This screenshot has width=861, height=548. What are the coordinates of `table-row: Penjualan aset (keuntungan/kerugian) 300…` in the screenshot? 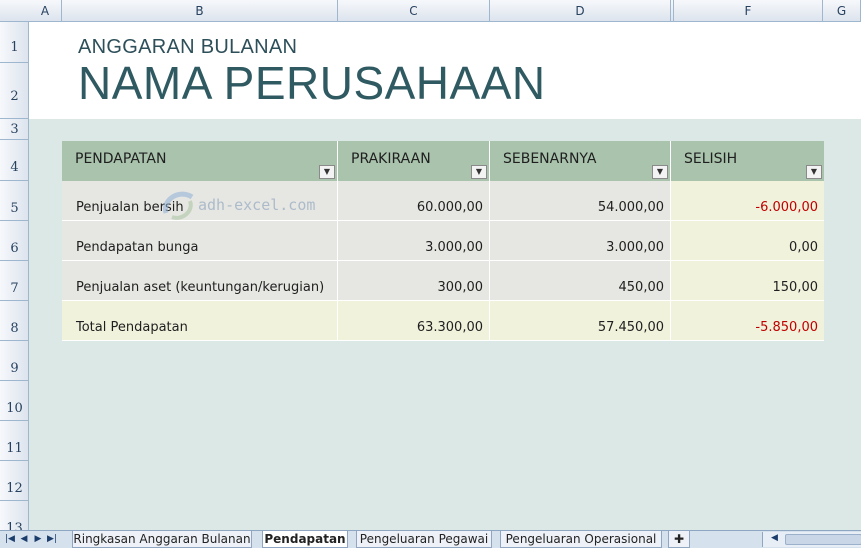 It's located at (443, 281).